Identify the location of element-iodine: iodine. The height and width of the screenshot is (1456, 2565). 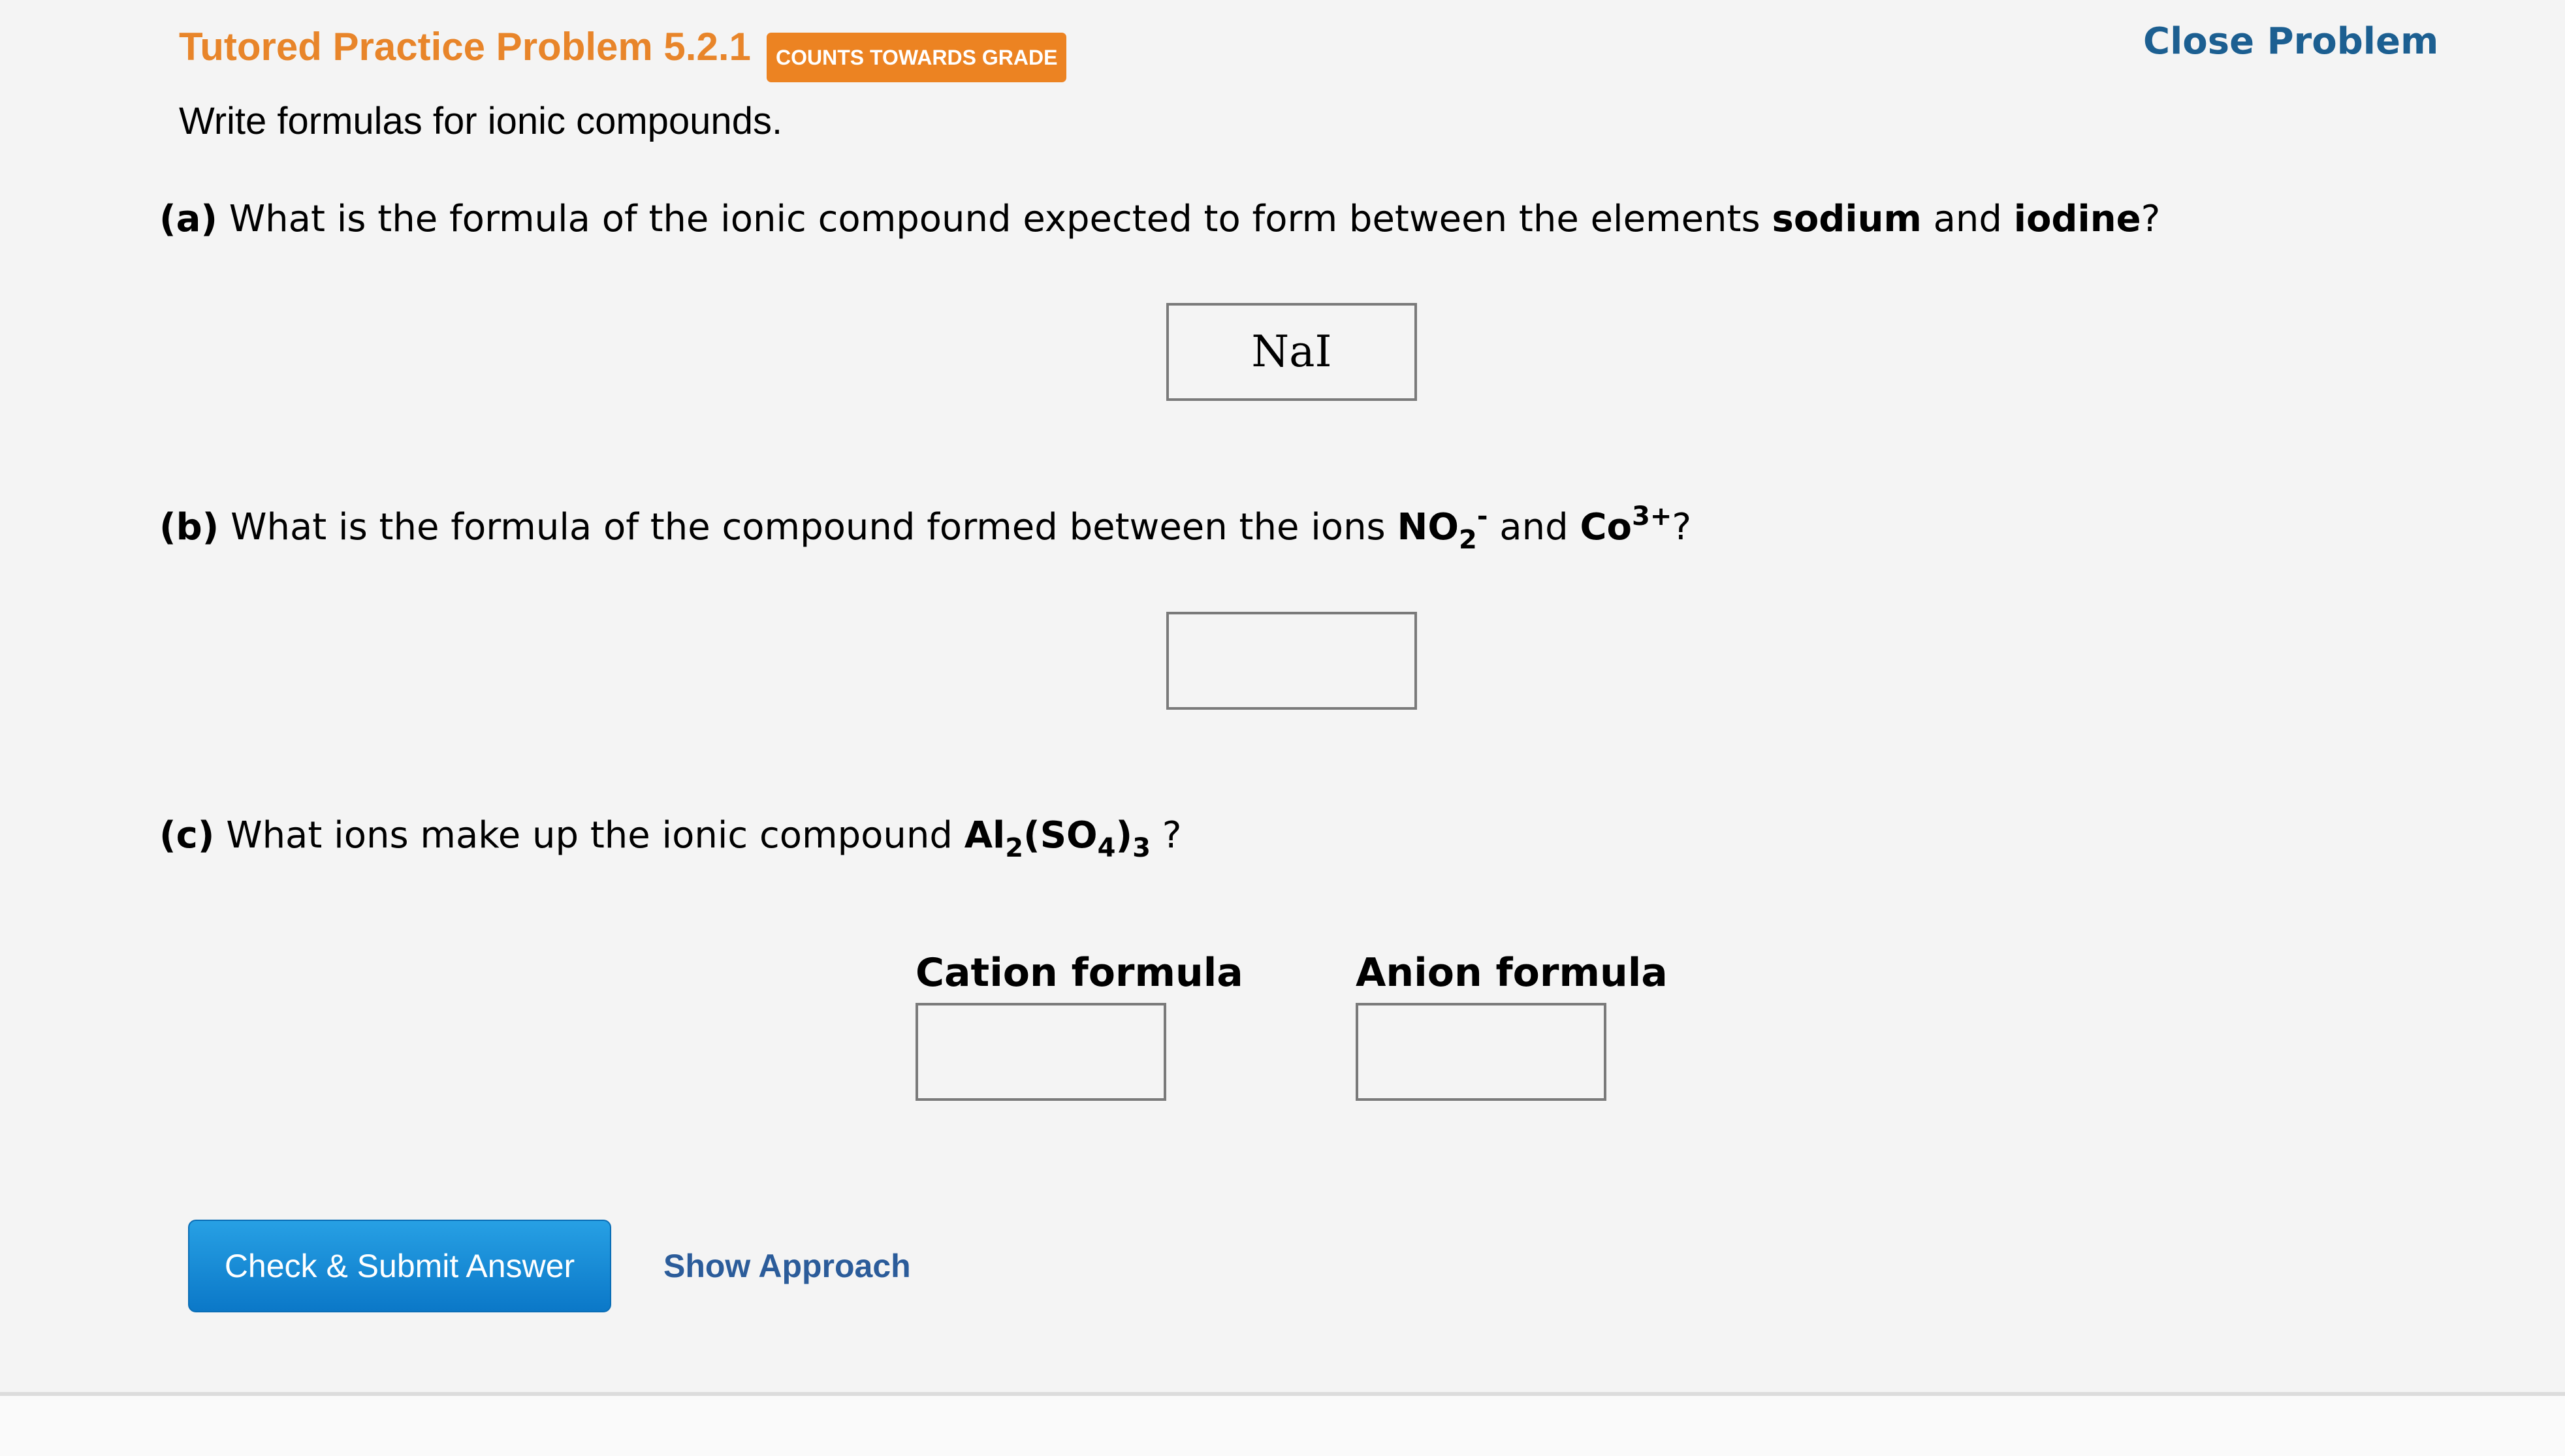
(2077, 219).